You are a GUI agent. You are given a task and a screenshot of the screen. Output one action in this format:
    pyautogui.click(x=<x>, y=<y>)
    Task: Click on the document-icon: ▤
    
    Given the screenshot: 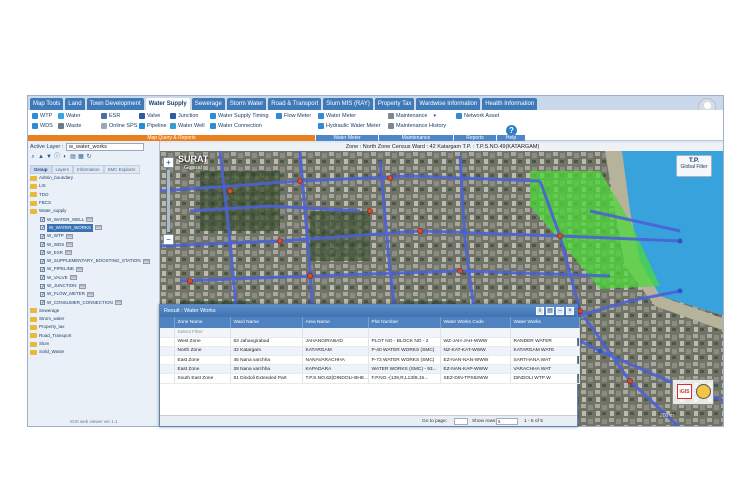 What is the action you would take?
    pyautogui.click(x=73, y=157)
    